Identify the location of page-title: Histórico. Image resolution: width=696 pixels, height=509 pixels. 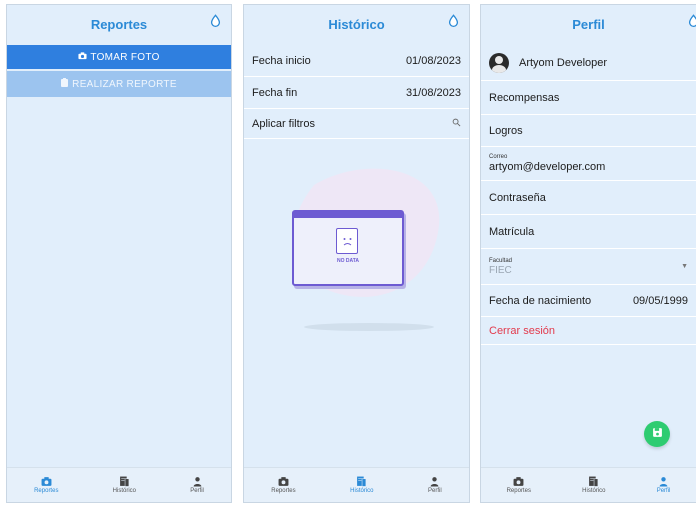
(356, 24).